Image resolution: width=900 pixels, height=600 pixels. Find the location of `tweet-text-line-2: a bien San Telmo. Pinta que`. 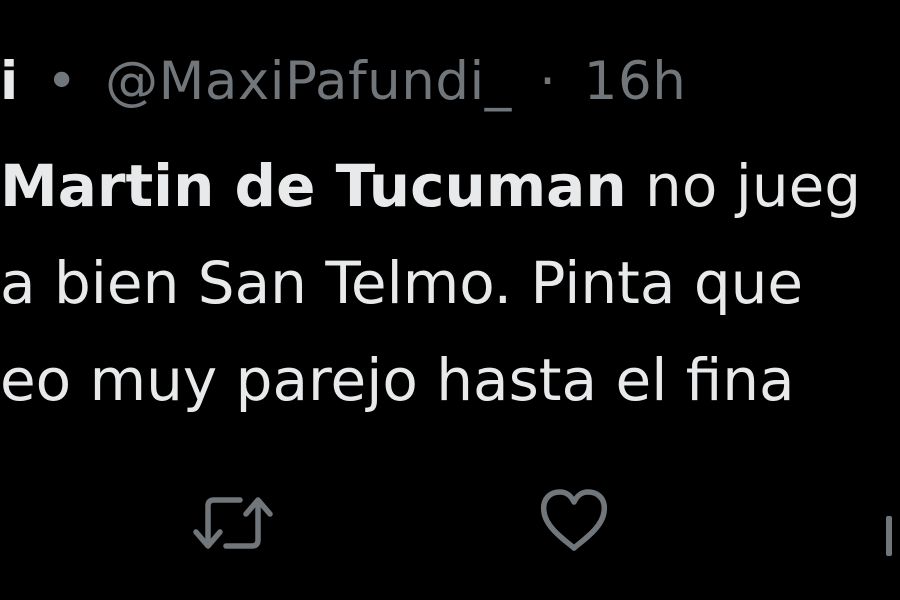

tweet-text-line-2: a bien San Telmo. Pinta que is located at coordinates (402, 283).